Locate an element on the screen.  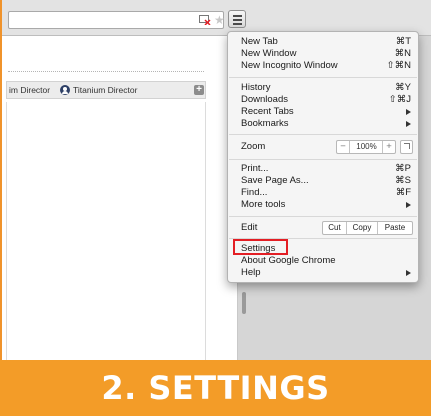
zoom-control: − 100% + is located at coordinates (366, 147).